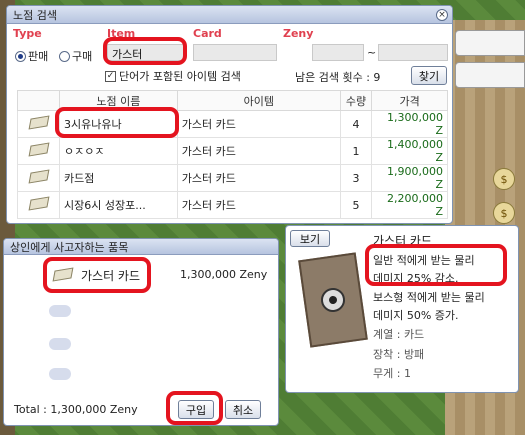  Describe the element at coordinates (118, 151) in the screenshot. I see `shop-name-cell: ㅇㅈㅇㅈ` at that location.